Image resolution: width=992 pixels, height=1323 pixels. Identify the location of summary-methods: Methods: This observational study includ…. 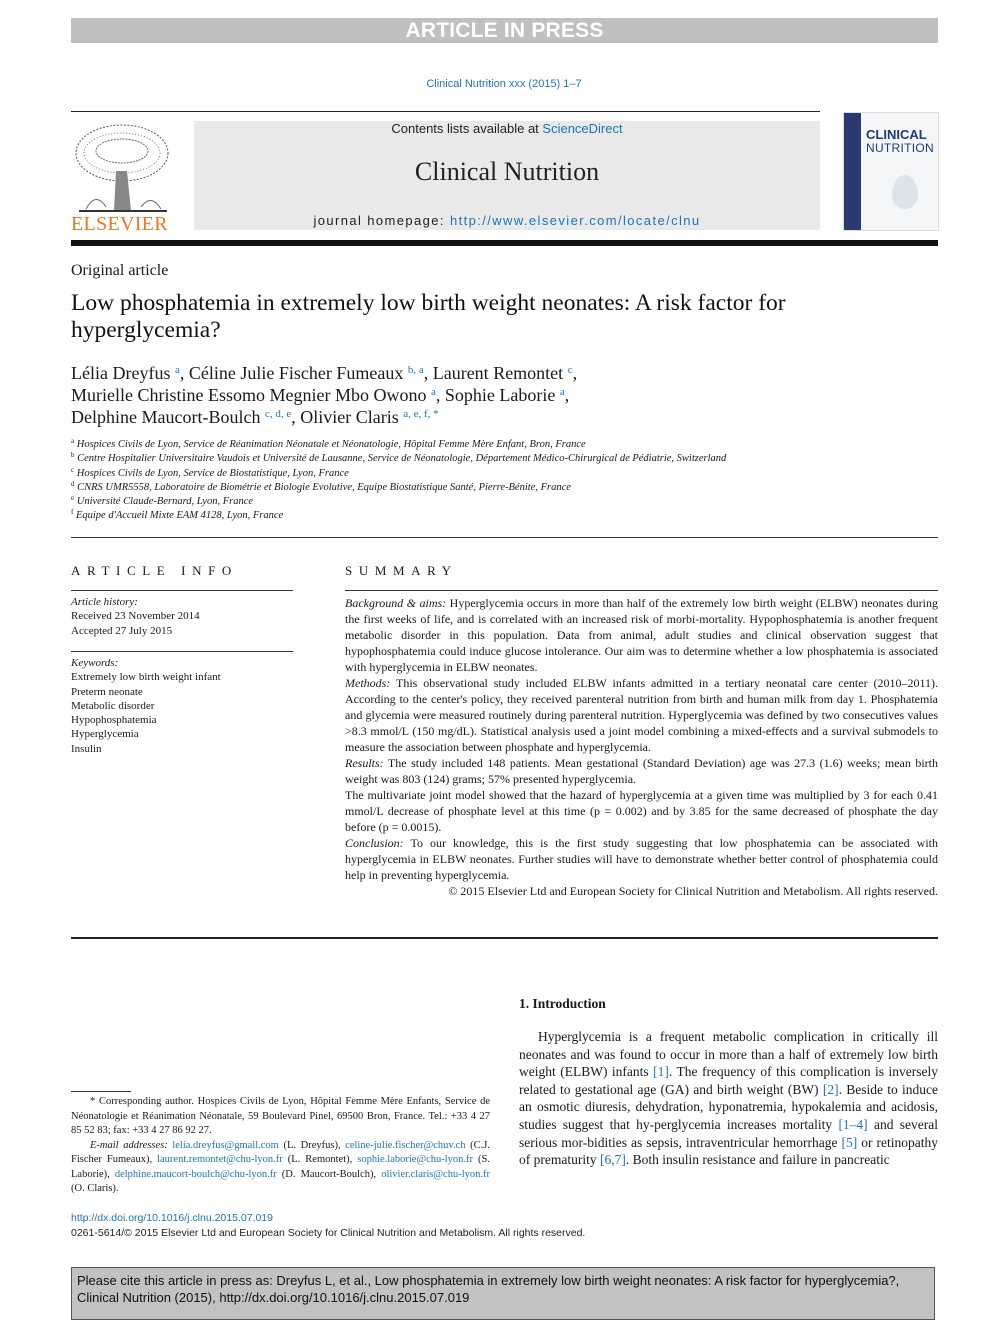
(641, 715).